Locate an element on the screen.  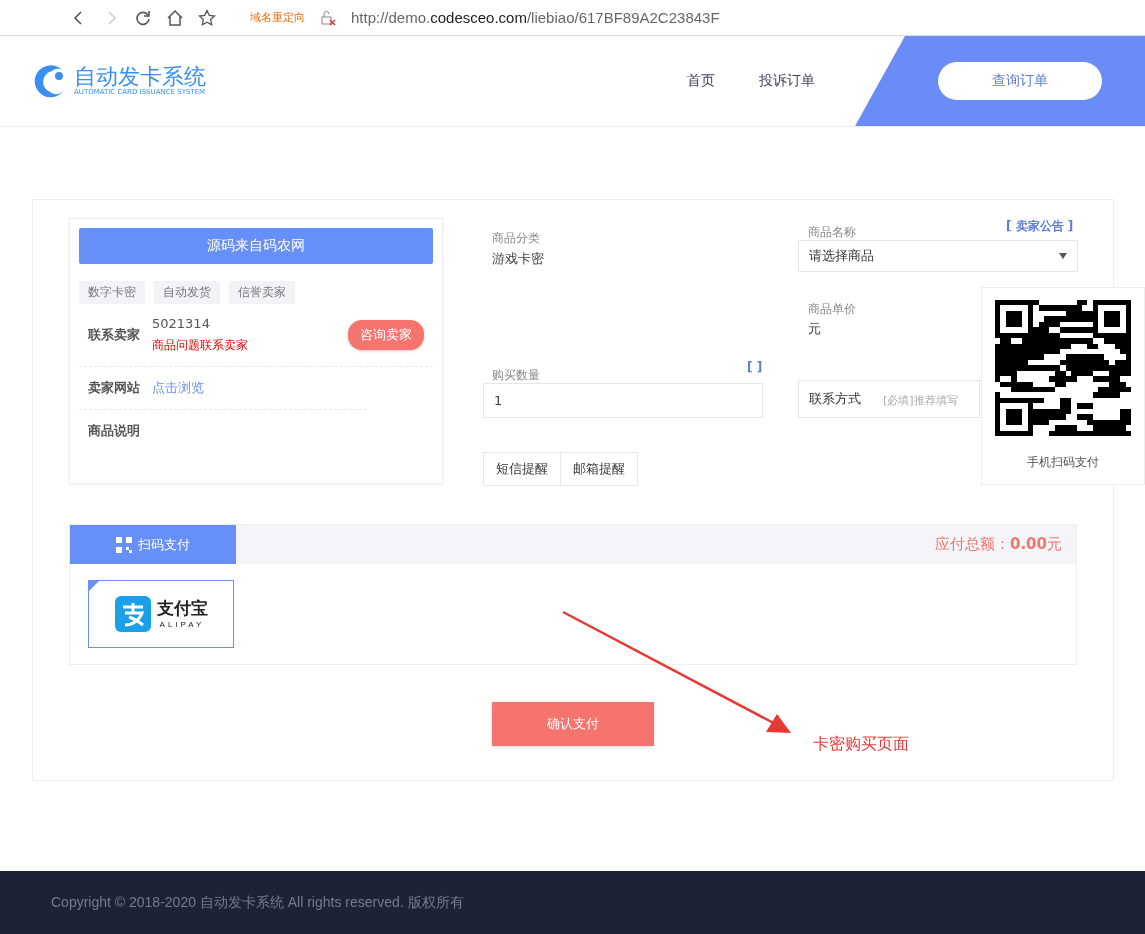
notice-link: [ 卖家公告 ] is located at coordinates (1040, 226).